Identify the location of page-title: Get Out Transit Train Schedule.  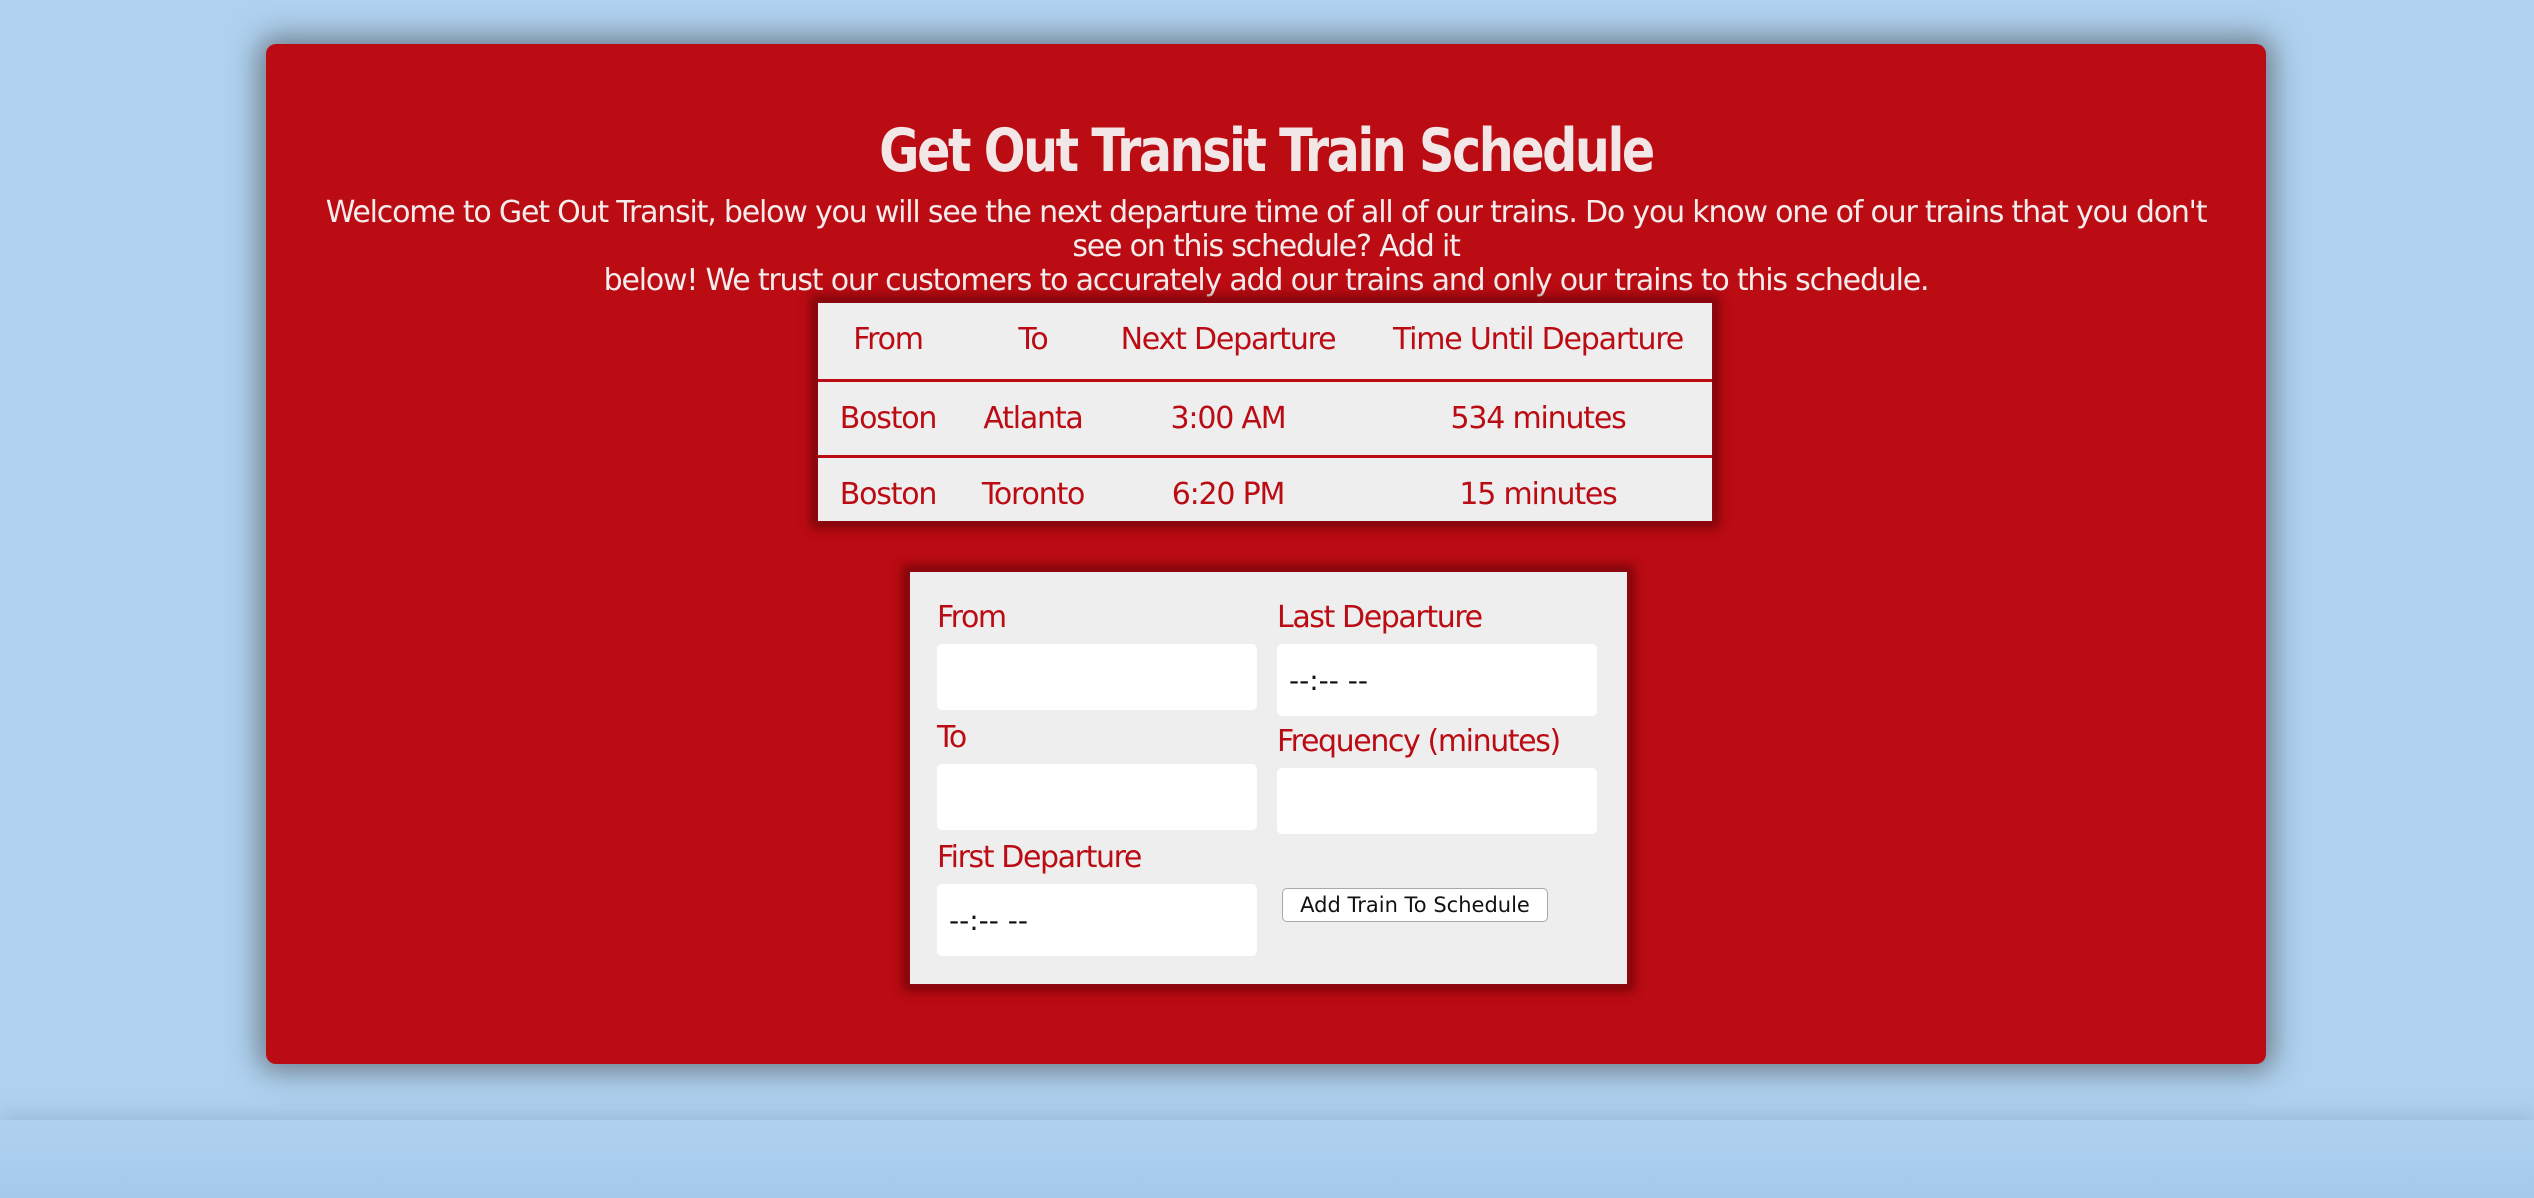
(1267, 151).